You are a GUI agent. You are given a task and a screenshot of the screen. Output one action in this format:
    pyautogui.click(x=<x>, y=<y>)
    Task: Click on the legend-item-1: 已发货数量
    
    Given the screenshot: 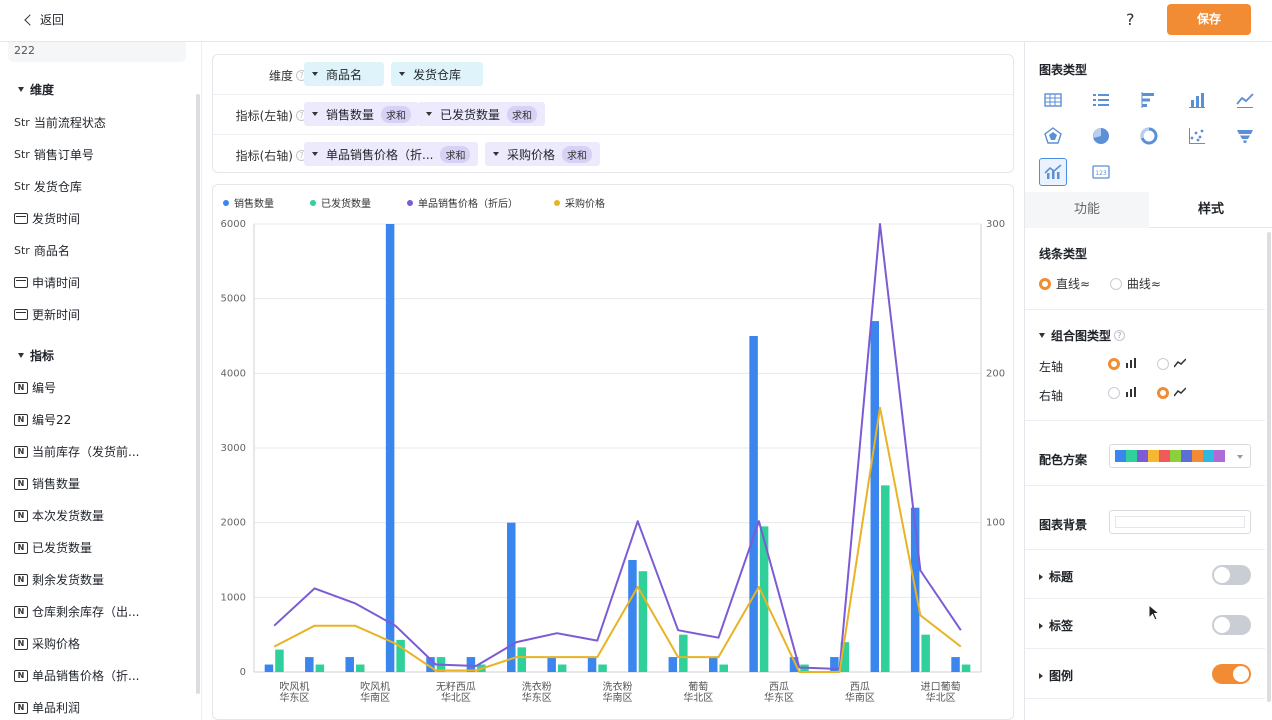 What is the action you would take?
    pyautogui.click(x=340, y=202)
    